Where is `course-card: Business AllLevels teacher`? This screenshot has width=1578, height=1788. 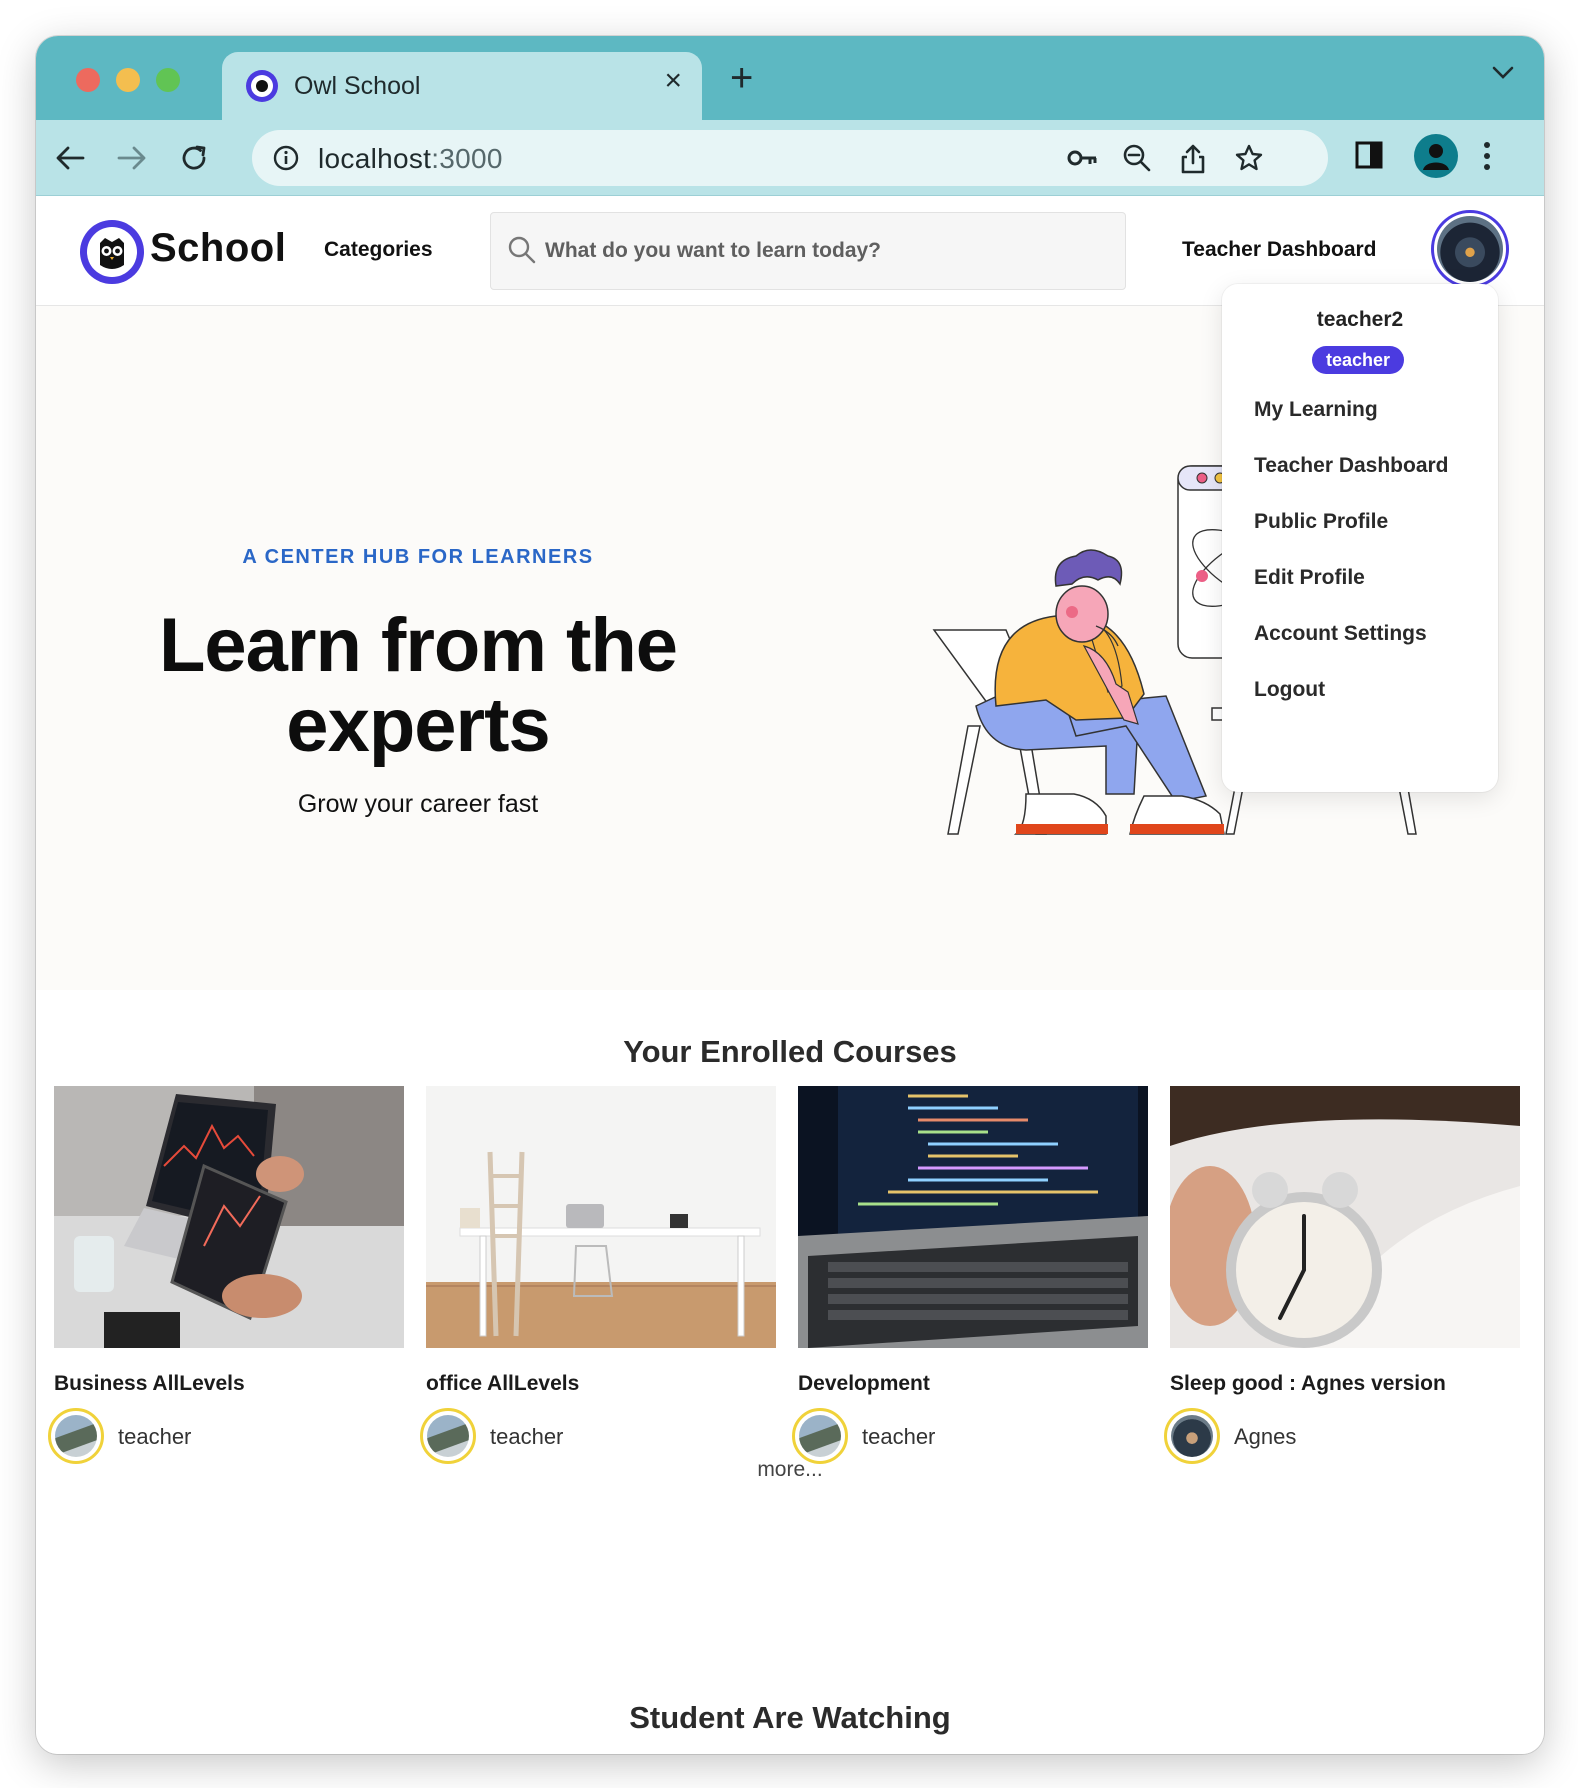 course-card: Business AllLevels teacher is located at coordinates (226, 1275).